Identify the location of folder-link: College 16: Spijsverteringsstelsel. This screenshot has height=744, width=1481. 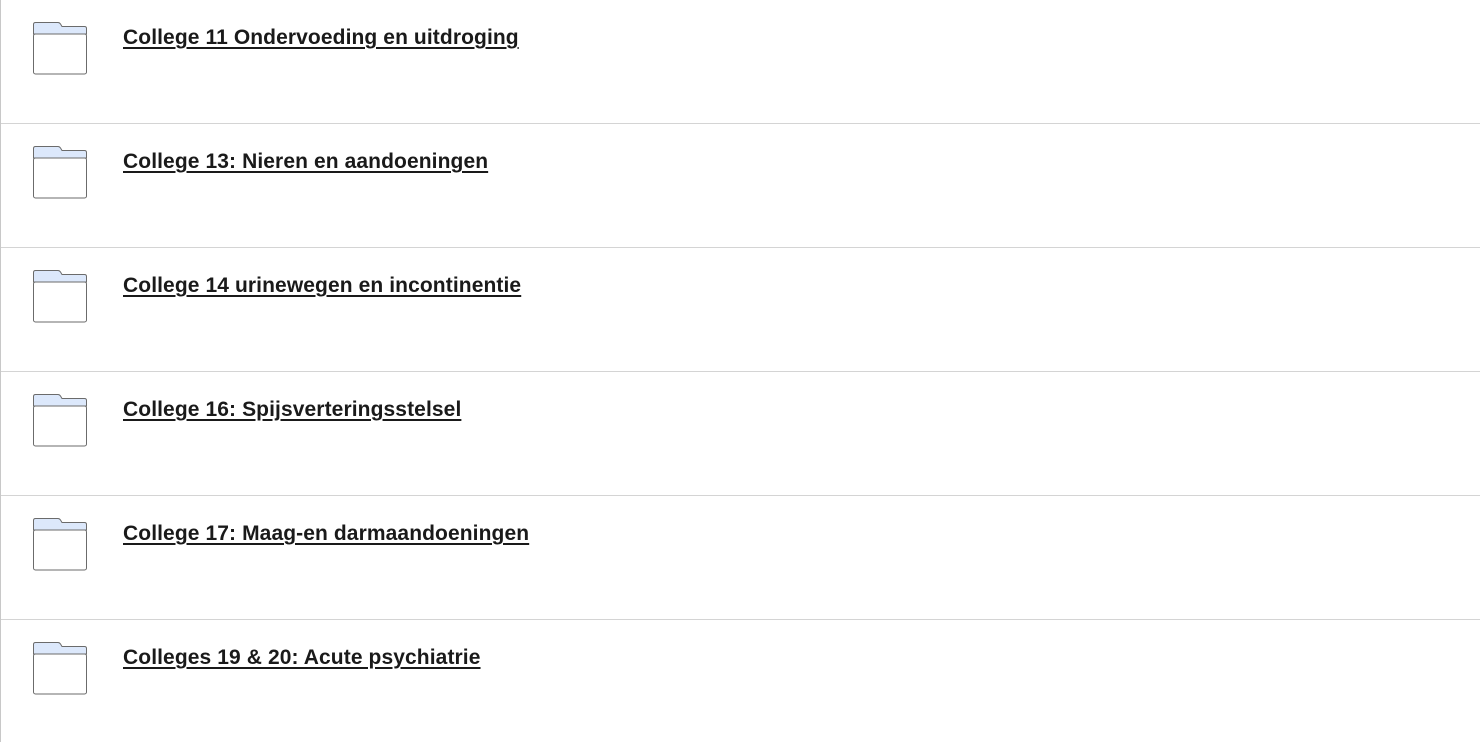
(292, 410).